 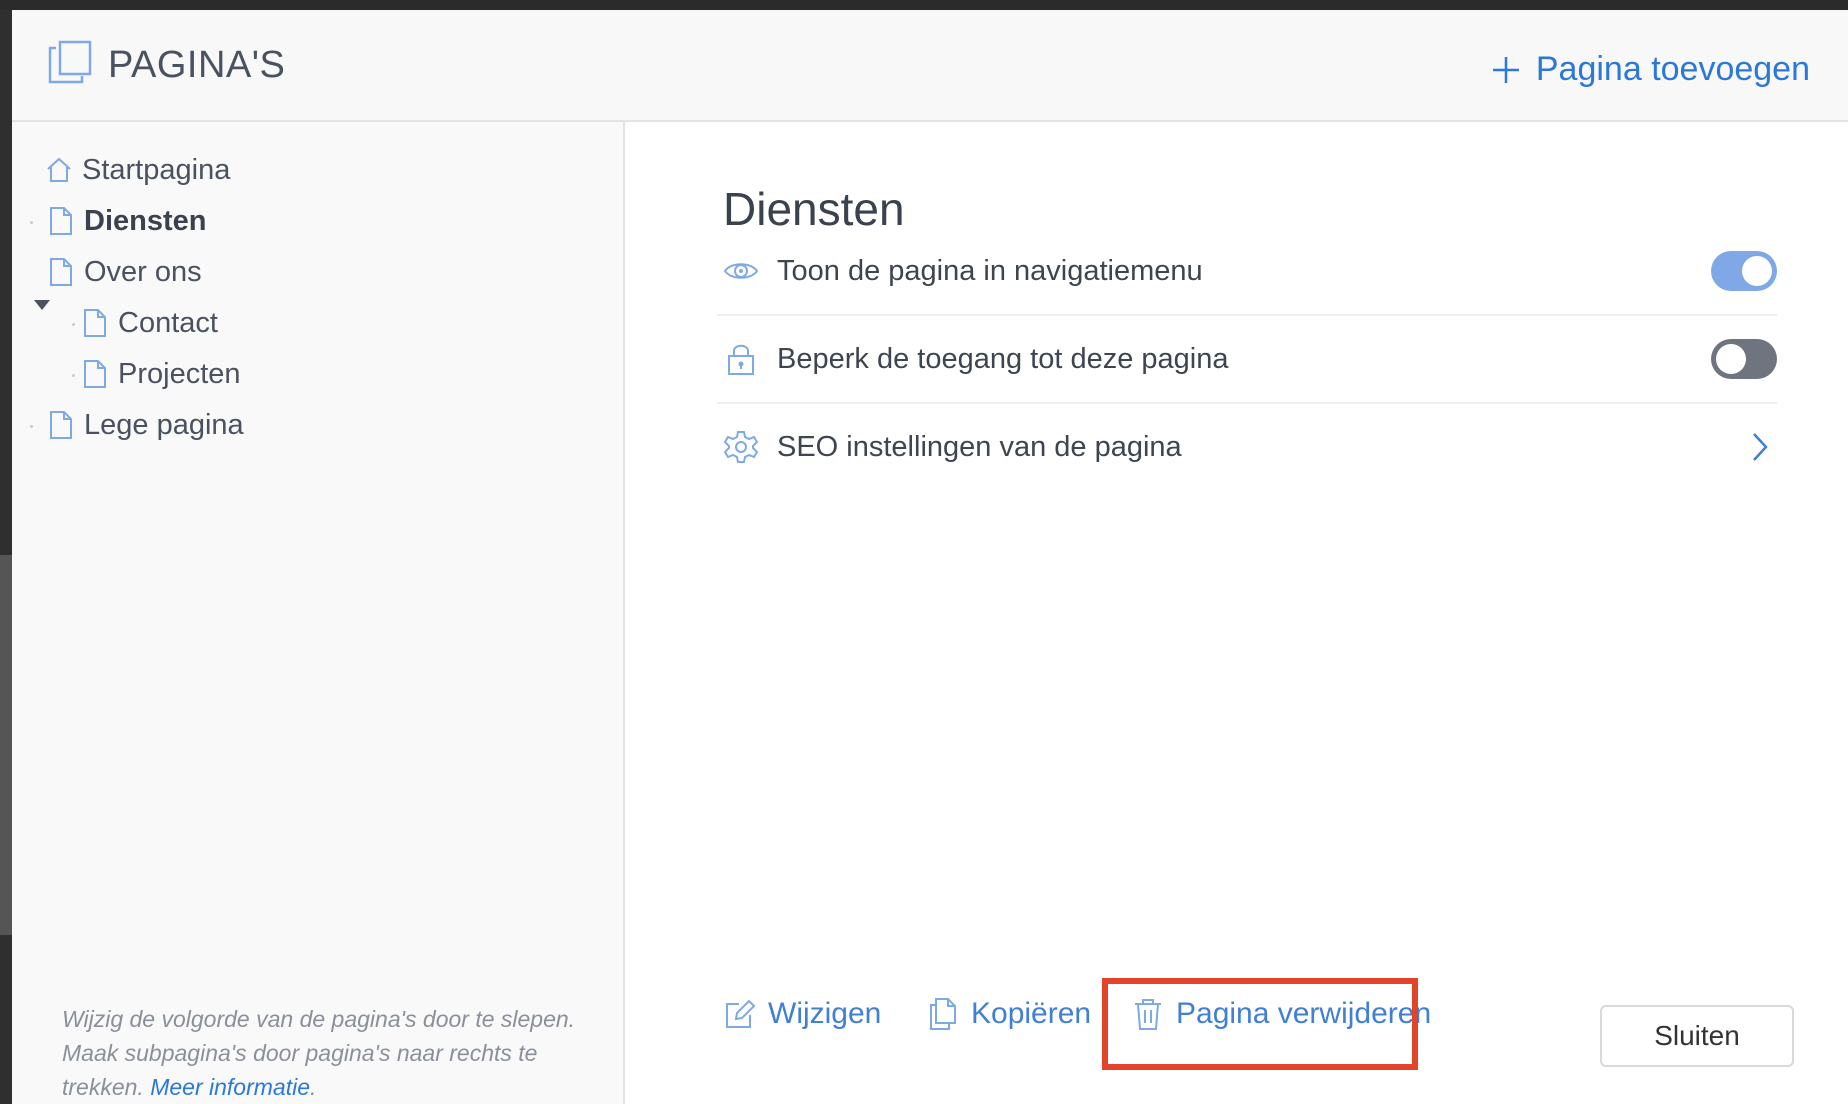 I want to click on add-page-label: Pagina toevoegen, so click(x=1672, y=69).